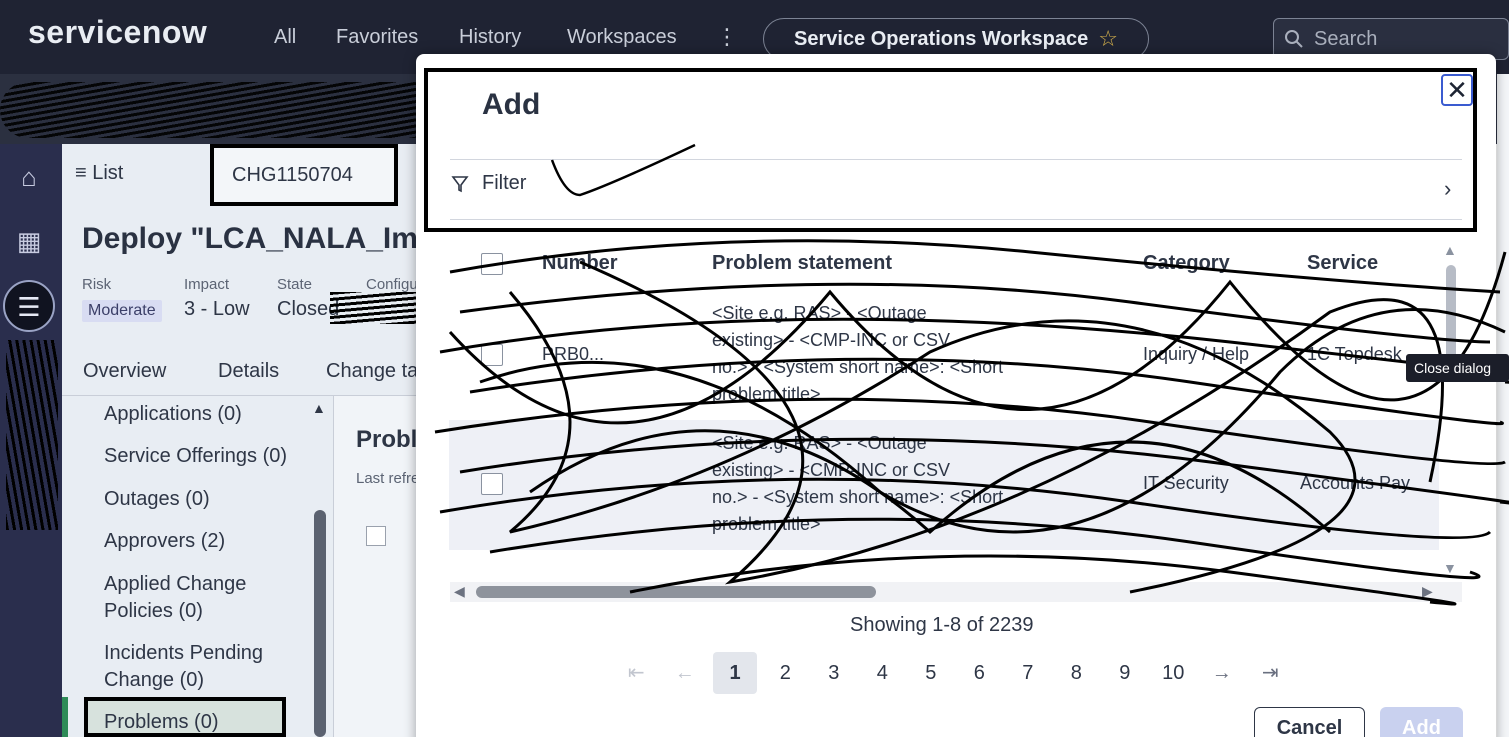 This screenshot has width=1509, height=737. I want to click on filter-funnel-icon, so click(460, 183).